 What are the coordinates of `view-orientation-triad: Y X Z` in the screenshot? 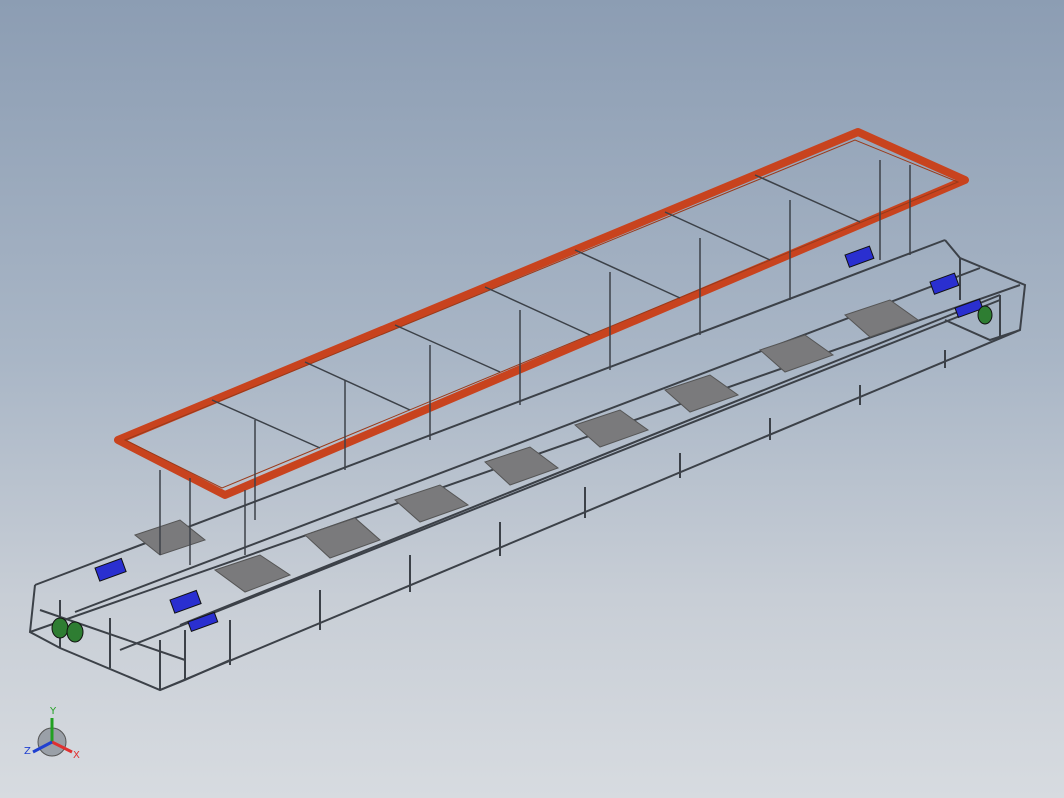 It's located at (52, 733).